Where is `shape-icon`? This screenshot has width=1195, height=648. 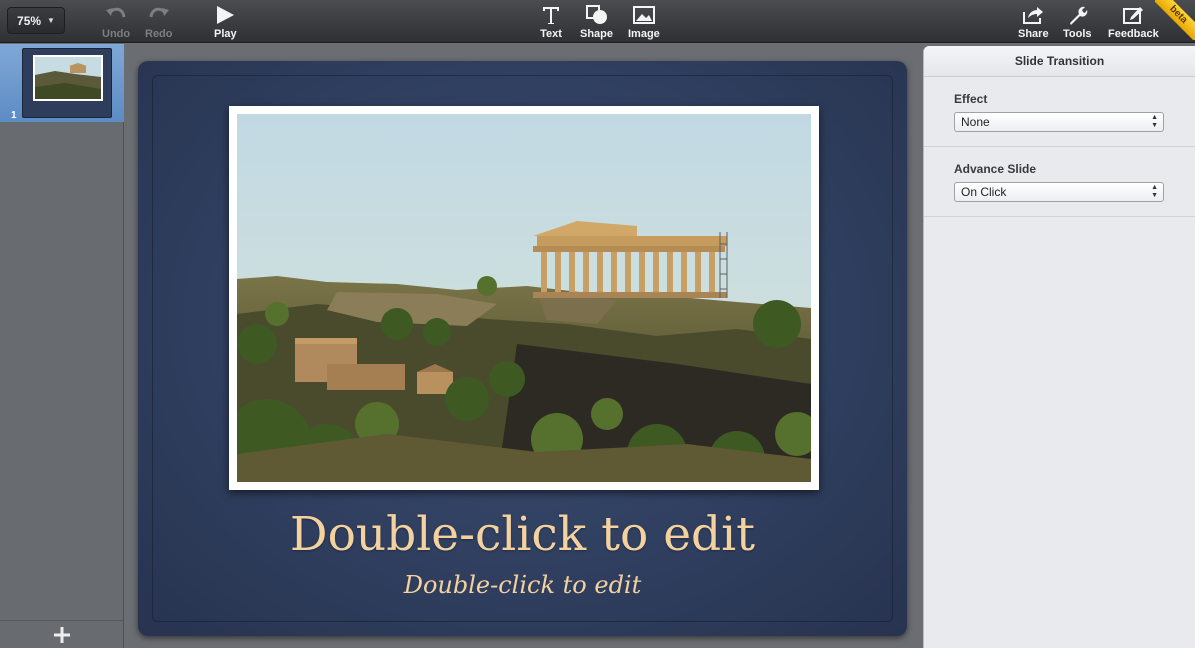 shape-icon is located at coordinates (596, 14).